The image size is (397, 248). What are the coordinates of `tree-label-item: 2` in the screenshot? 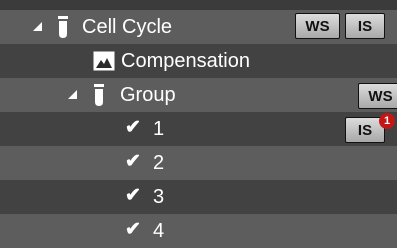 It's located at (159, 163).